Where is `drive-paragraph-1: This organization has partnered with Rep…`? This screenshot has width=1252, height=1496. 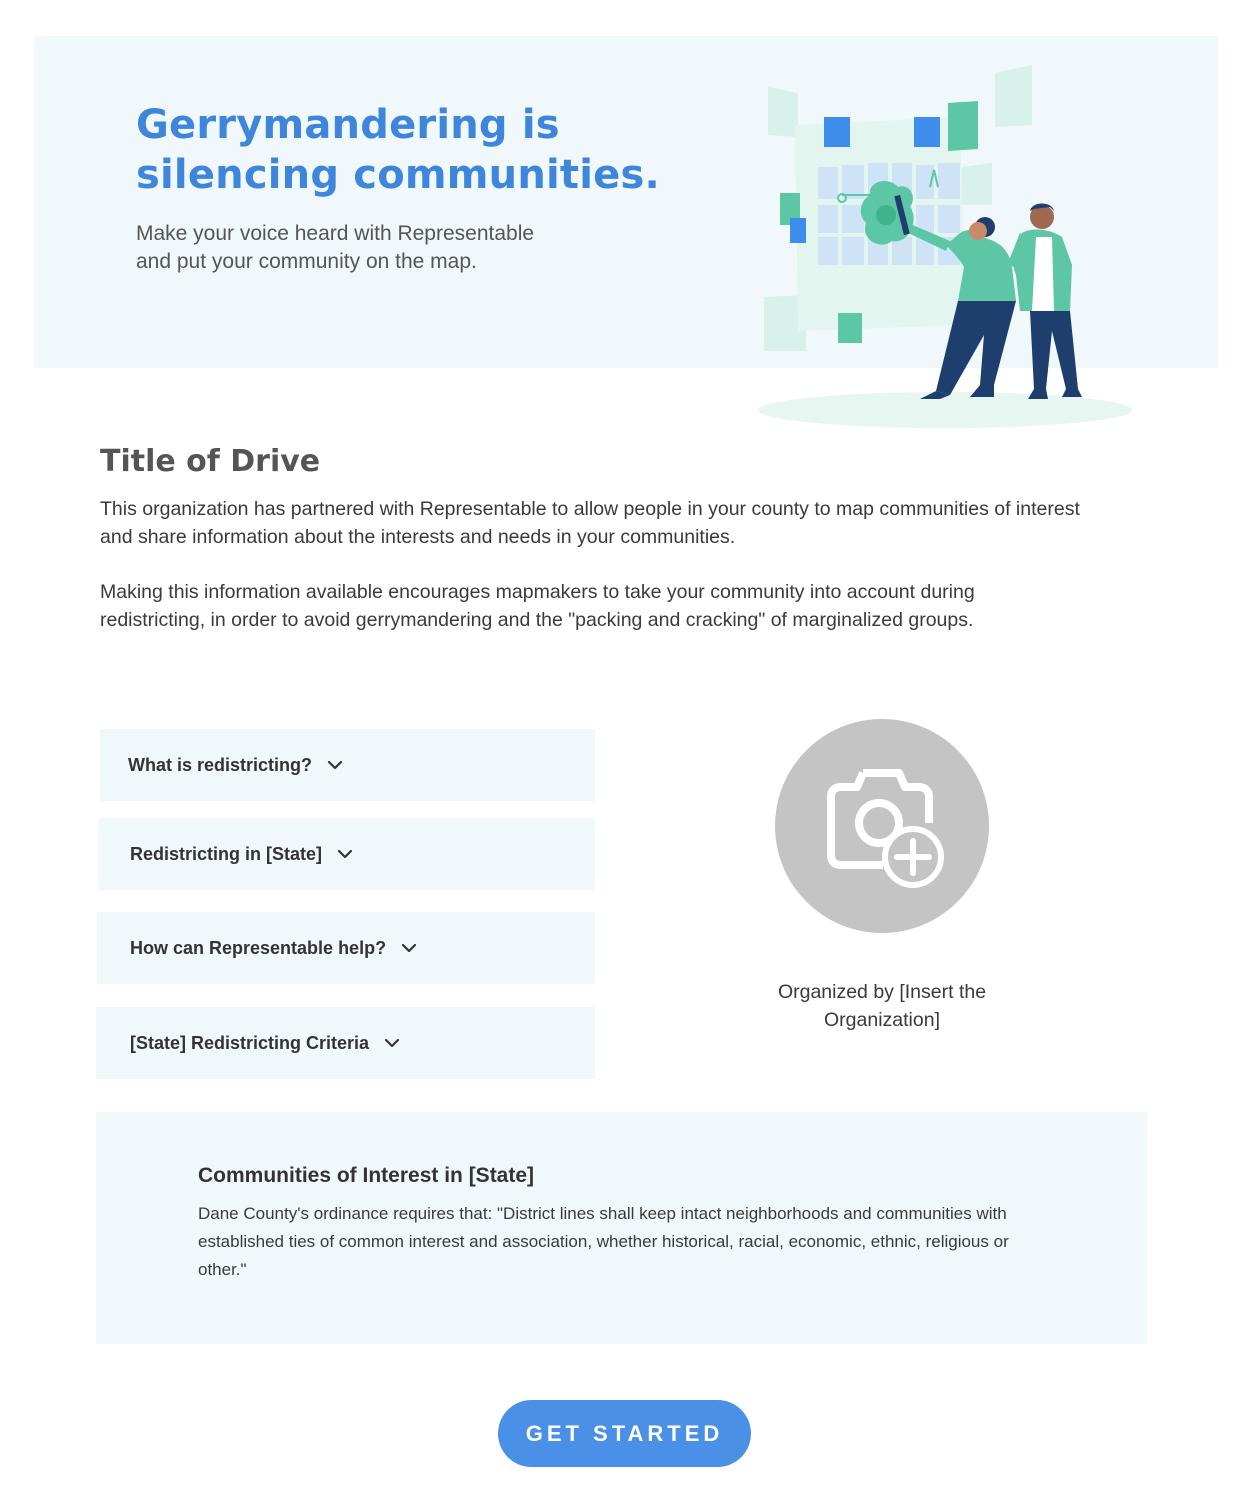 drive-paragraph-1: This organization has partnered with Rep… is located at coordinates (590, 523).